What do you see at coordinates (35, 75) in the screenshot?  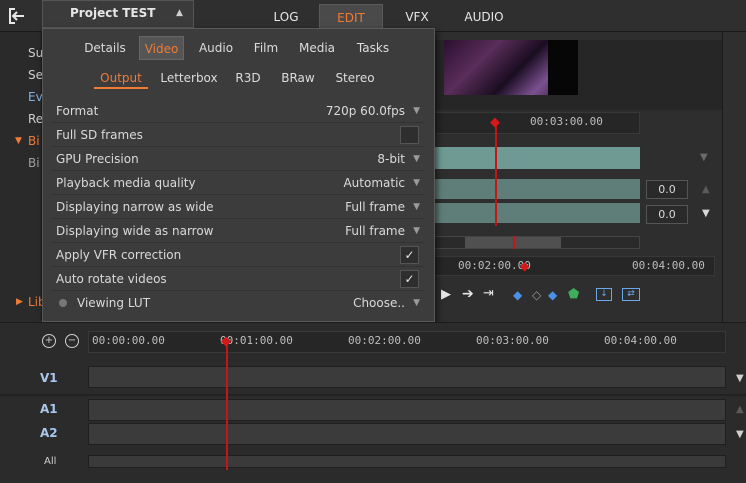 I see `left-row: Se` at bounding box center [35, 75].